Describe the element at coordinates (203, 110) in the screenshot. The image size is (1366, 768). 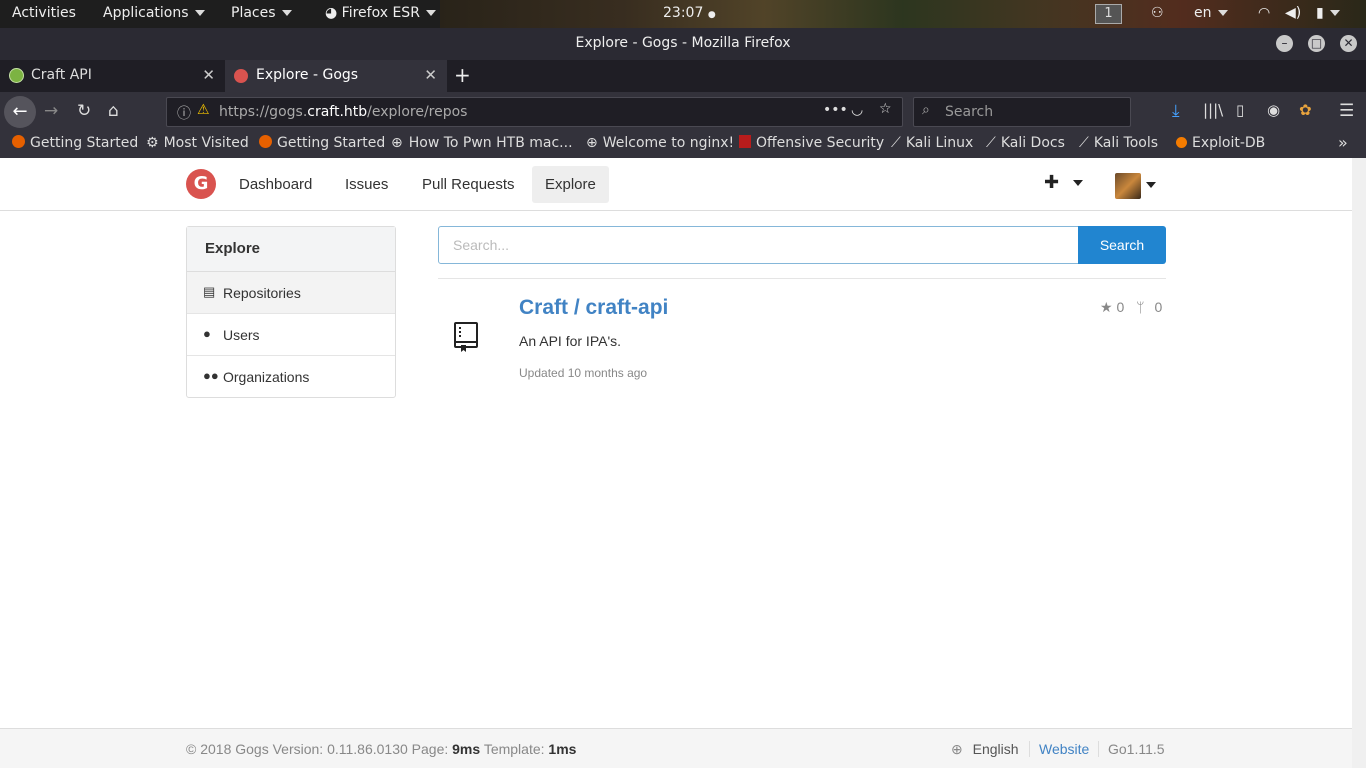
I see `insecure-warning-icon: ⚠` at that location.